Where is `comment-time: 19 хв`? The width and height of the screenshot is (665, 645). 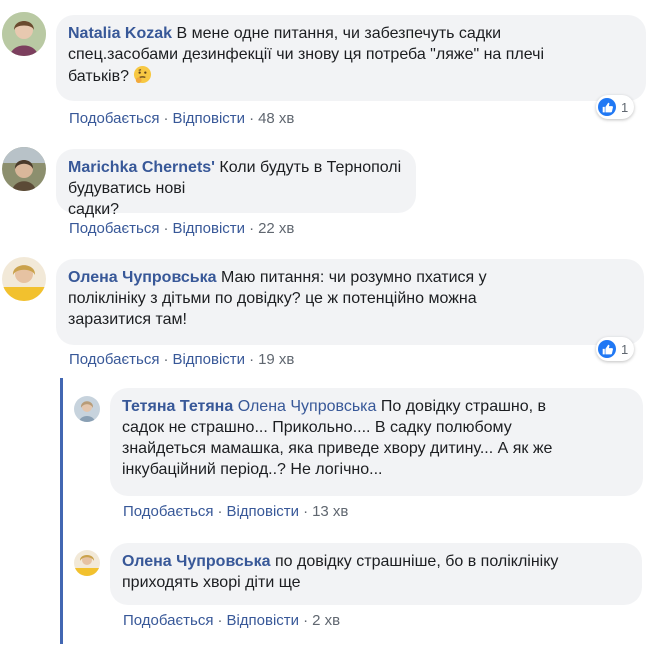
comment-time: 19 хв is located at coordinates (276, 359).